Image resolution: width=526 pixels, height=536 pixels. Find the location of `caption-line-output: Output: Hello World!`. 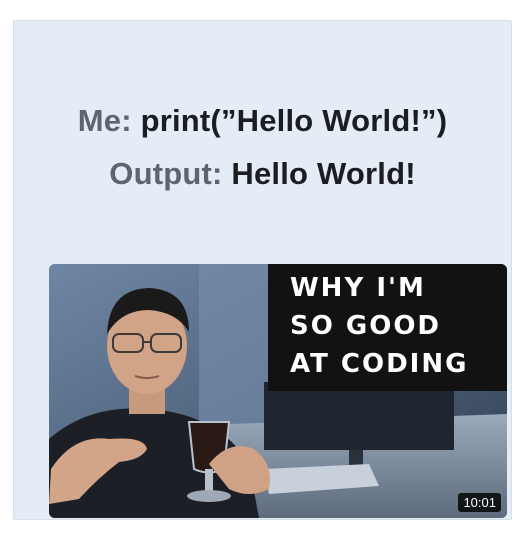

caption-line-output: Output: Hello World! is located at coordinates (262, 174).